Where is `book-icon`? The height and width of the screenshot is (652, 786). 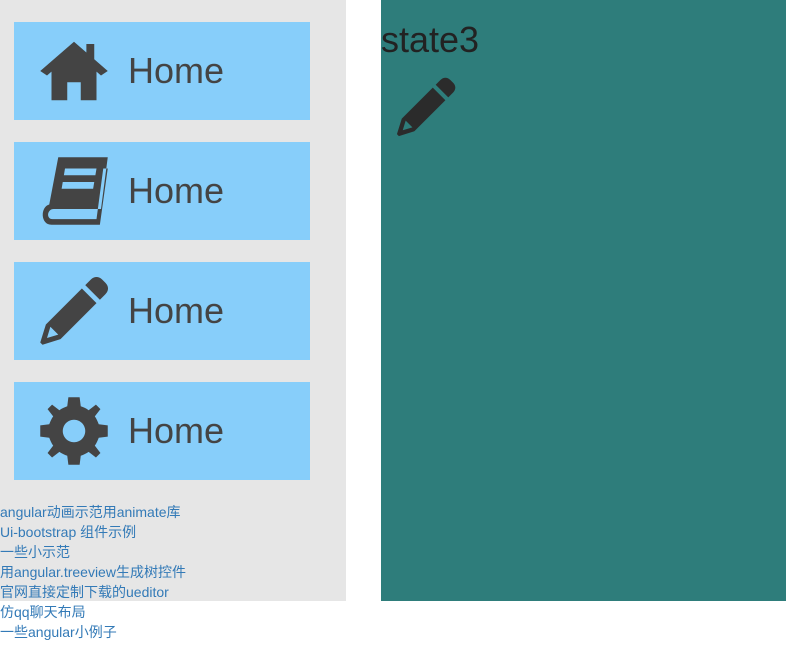
book-icon is located at coordinates (74, 191).